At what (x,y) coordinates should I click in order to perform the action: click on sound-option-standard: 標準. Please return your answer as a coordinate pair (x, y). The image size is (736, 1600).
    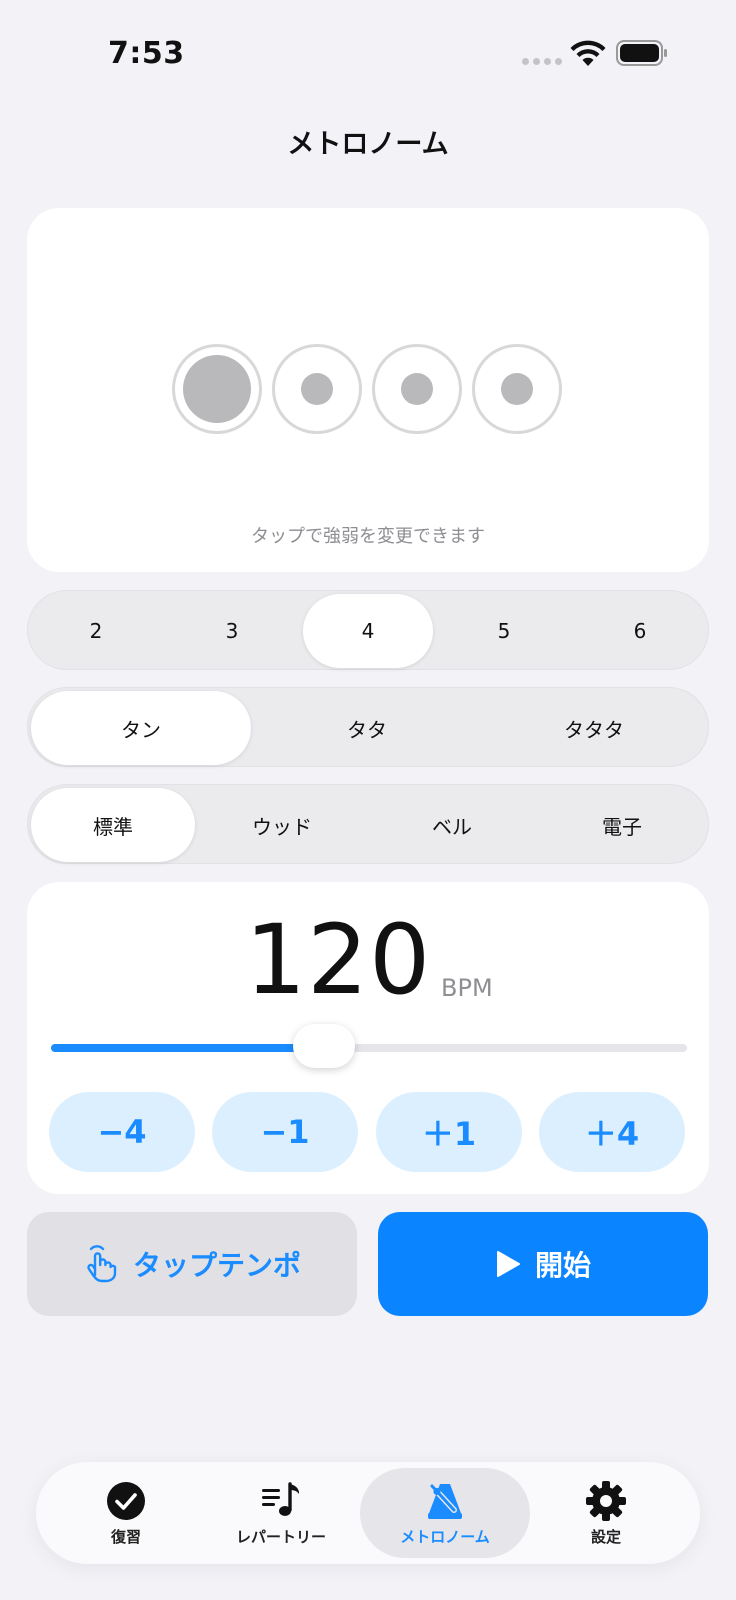
    Looking at the image, I should click on (113, 825).